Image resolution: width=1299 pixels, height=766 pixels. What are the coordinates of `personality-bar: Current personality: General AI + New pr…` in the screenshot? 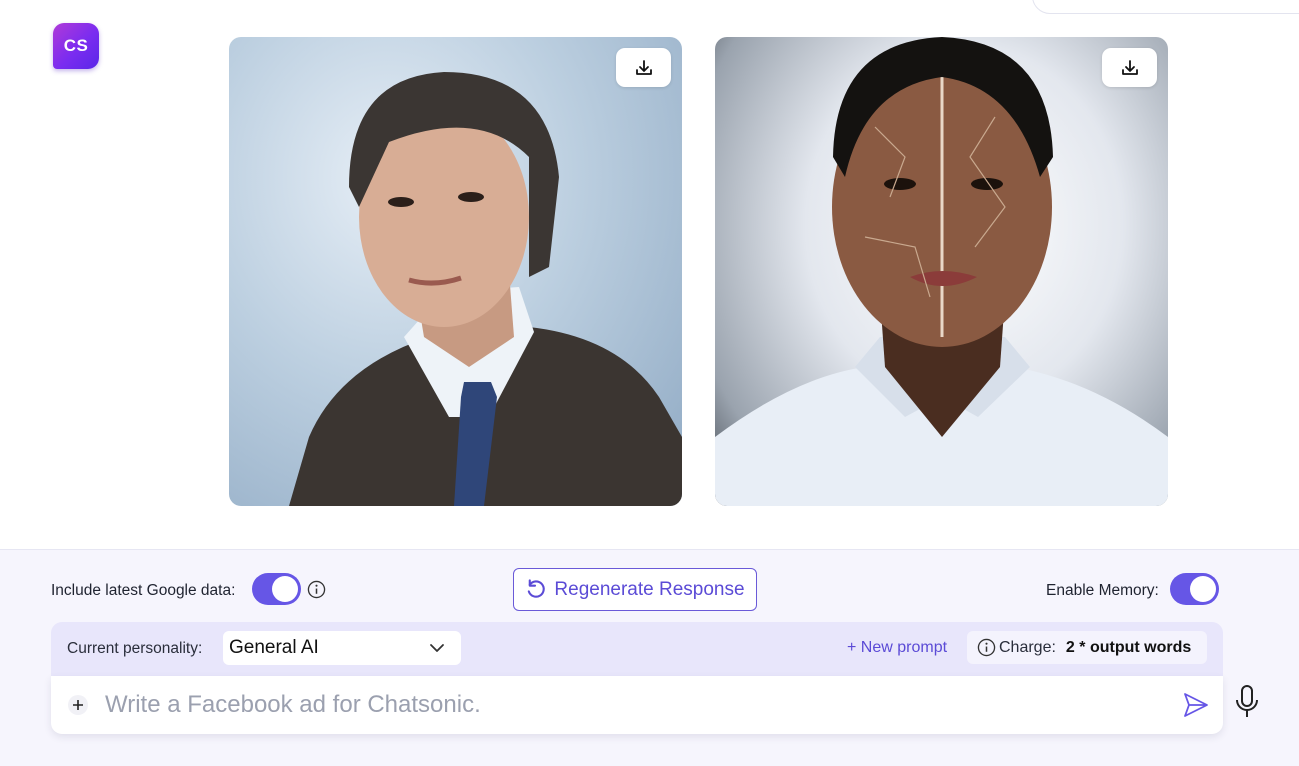 It's located at (637, 649).